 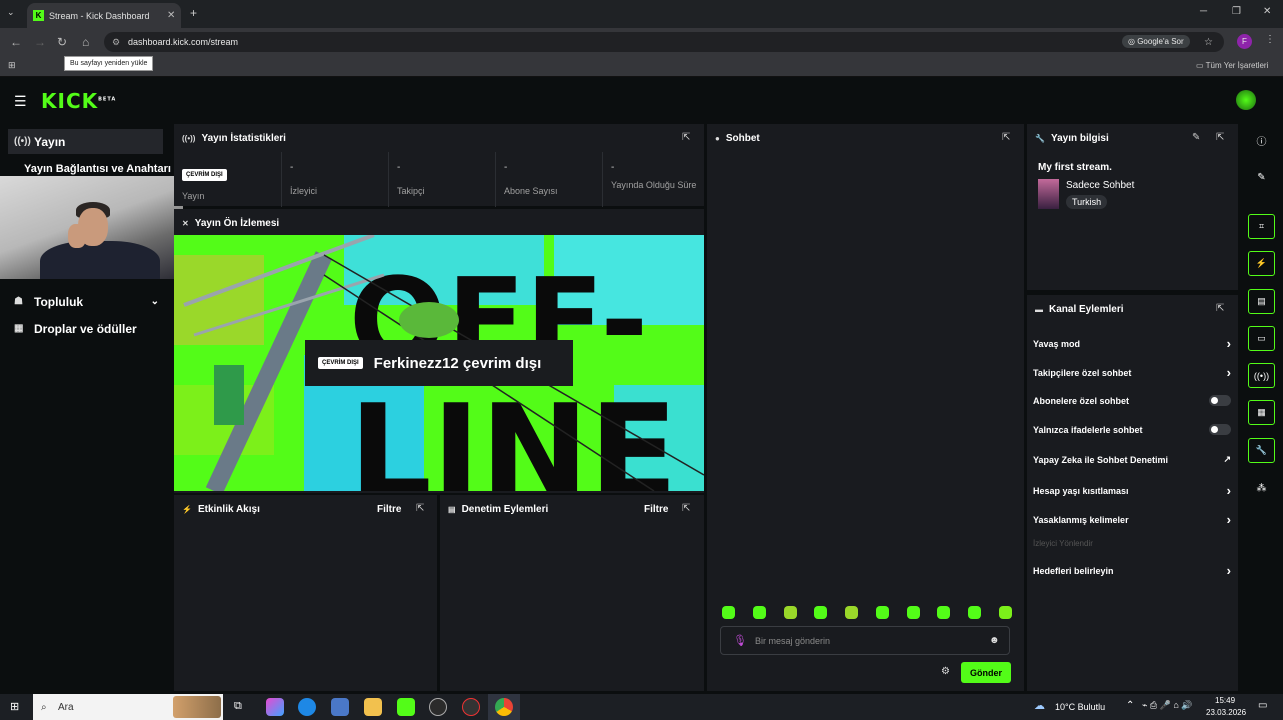 I want to click on stat-label: İzleyici, so click(x=304, y=191).